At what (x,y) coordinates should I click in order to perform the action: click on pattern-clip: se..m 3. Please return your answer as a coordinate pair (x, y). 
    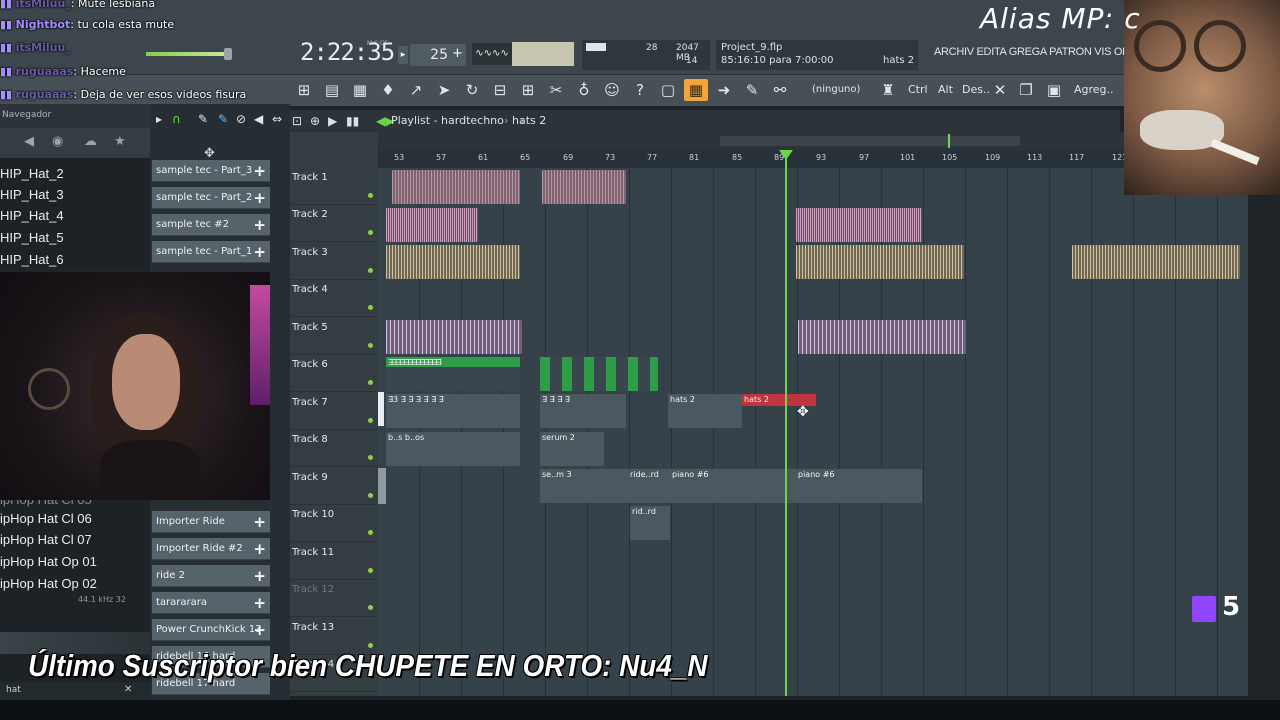
    Looking at the image, I should click on (584, 486).